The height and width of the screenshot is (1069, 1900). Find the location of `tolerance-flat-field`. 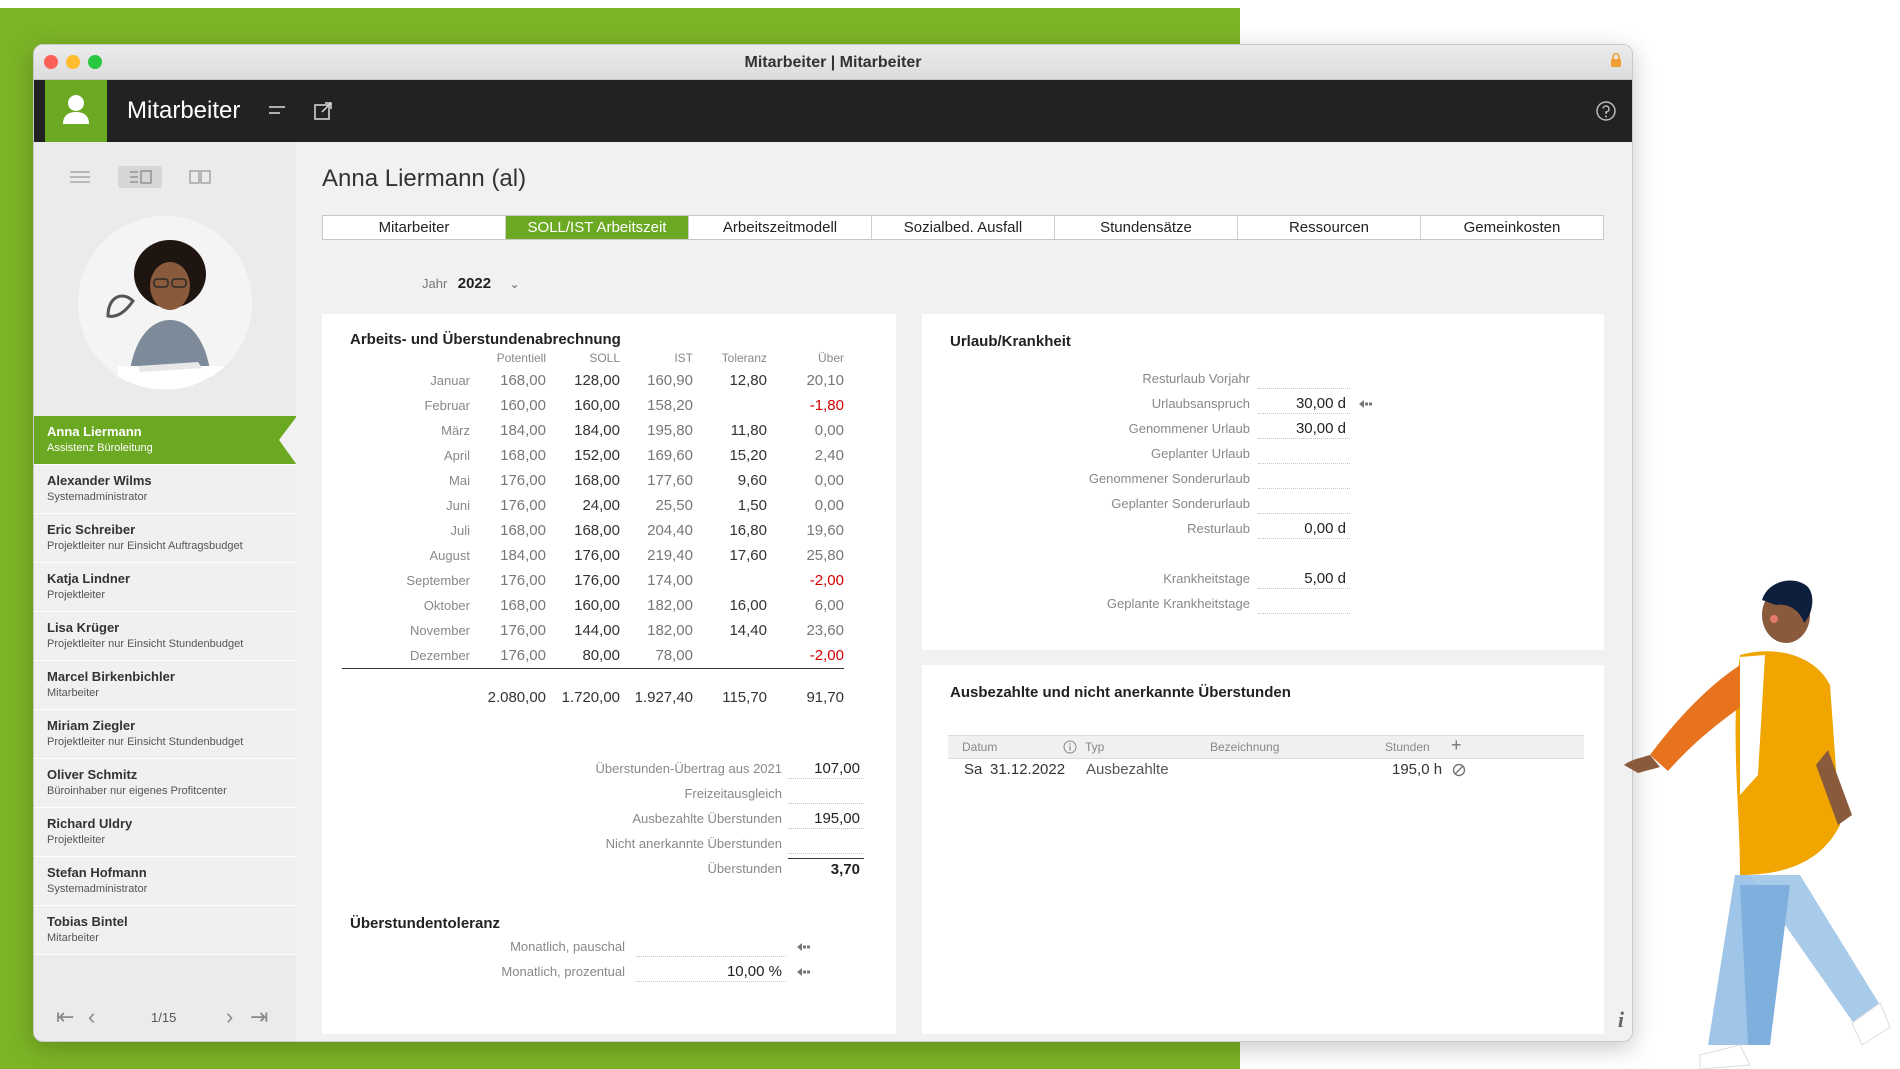

tolerance-flat-field is located at coordinates (711, 946).